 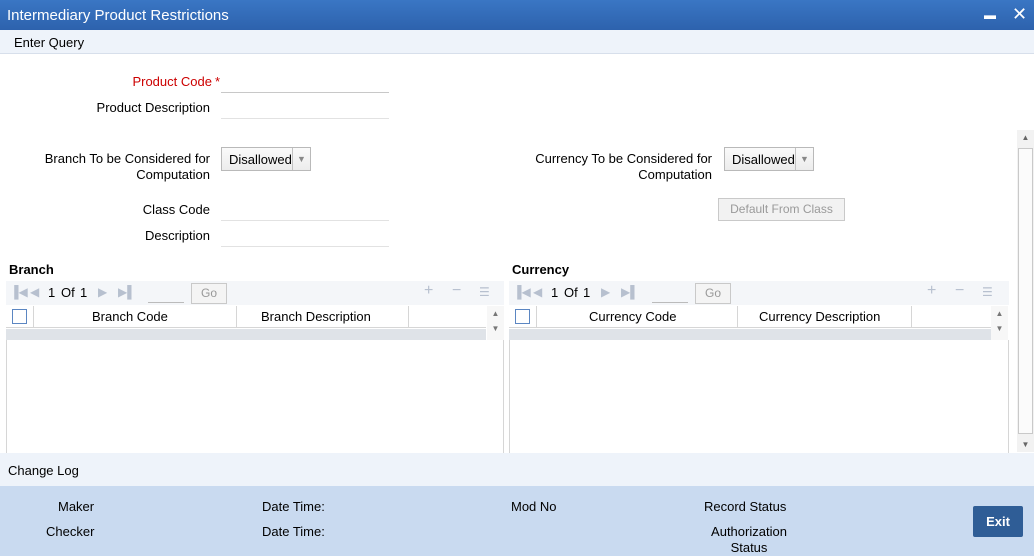 I want to click on branch-page-current: 1, so click(x=52, y=292).